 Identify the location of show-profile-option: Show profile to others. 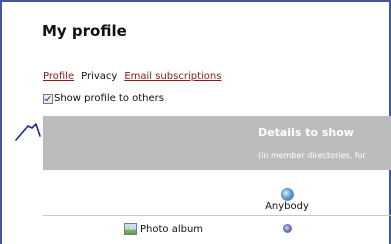
(103, 98).